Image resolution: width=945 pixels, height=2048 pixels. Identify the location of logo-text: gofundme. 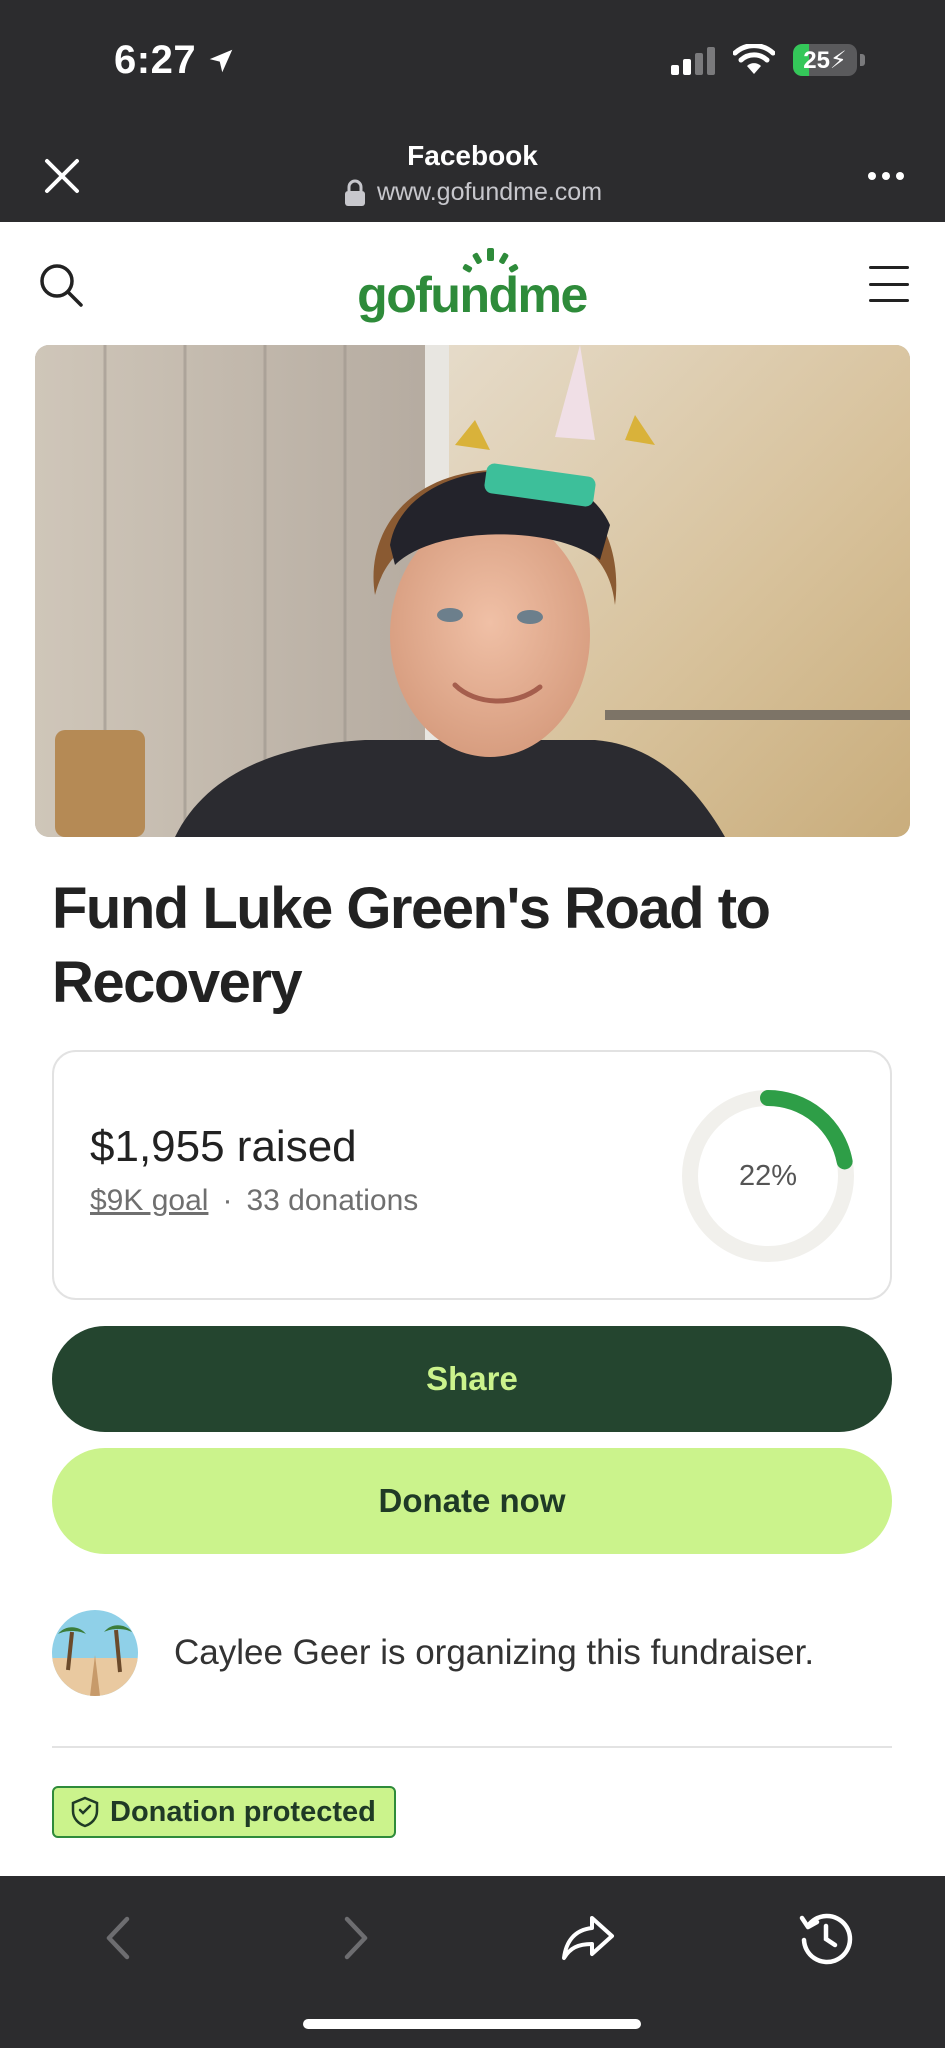
(472, 295).